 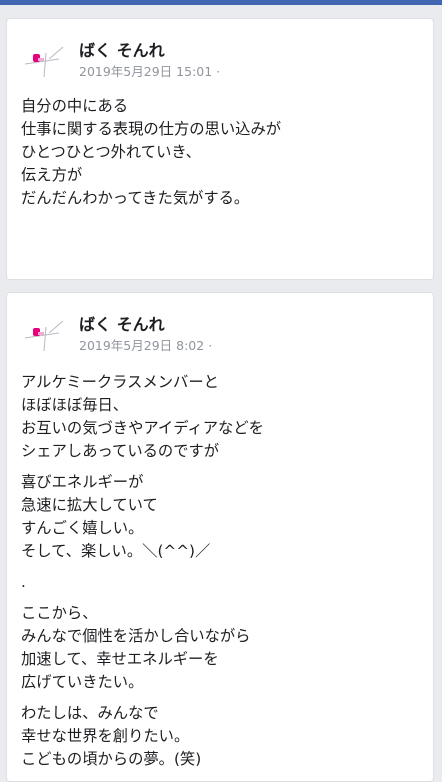 I want to click on post-line: 伝え方が, so click(x=52, y=175).